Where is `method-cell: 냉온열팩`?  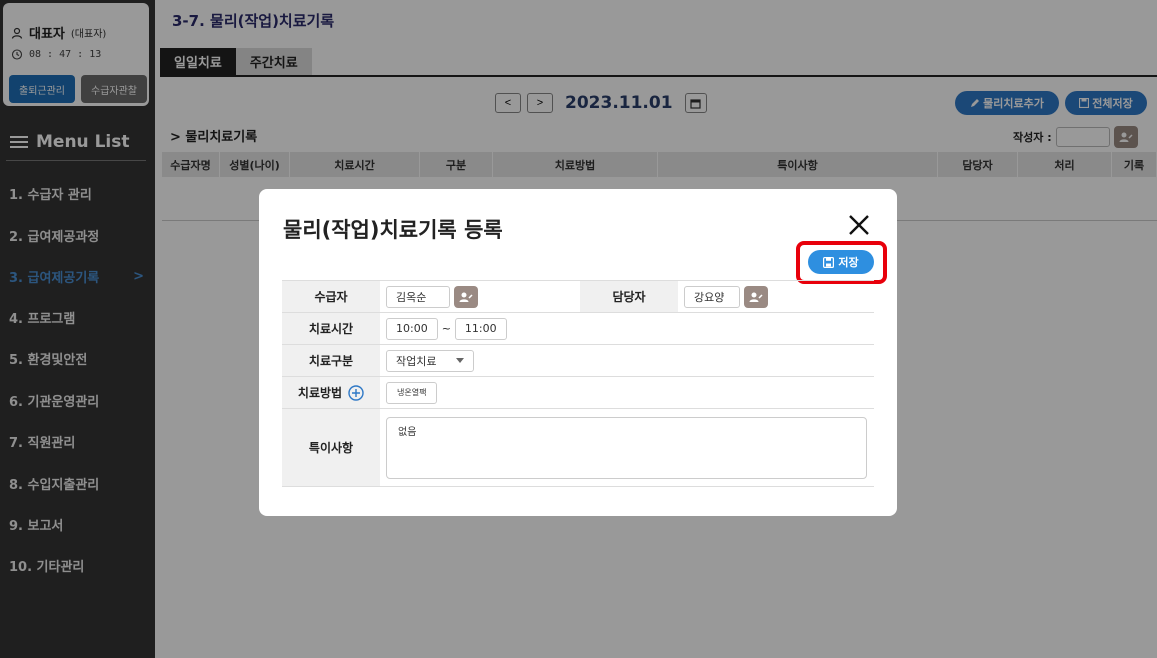 method-cell: 냉온열팩 is located at coordinates (409, 392).